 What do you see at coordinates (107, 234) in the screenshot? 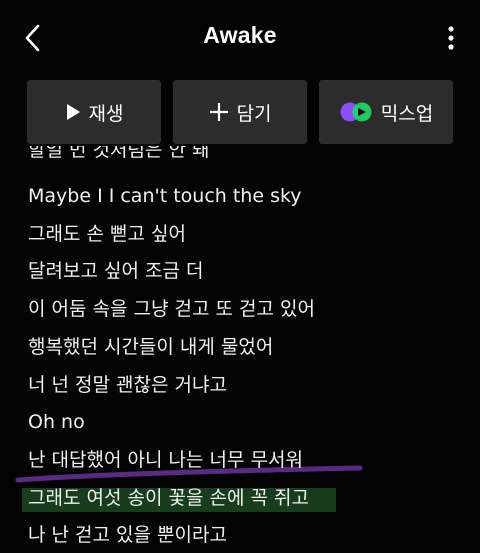
I see `lyric-line: 그래도 손 뻗고 싶어` at bounding box center [107, 234].